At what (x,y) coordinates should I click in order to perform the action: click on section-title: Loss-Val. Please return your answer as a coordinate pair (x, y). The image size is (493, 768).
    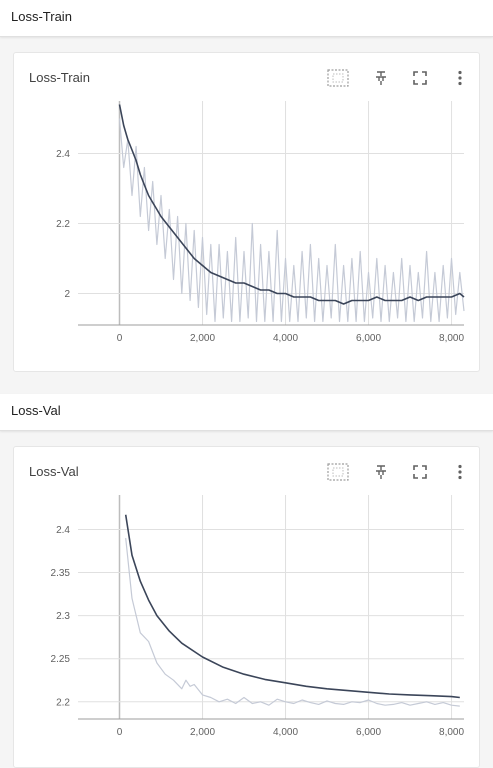
    Looking at the image, I should click on (36, 410).